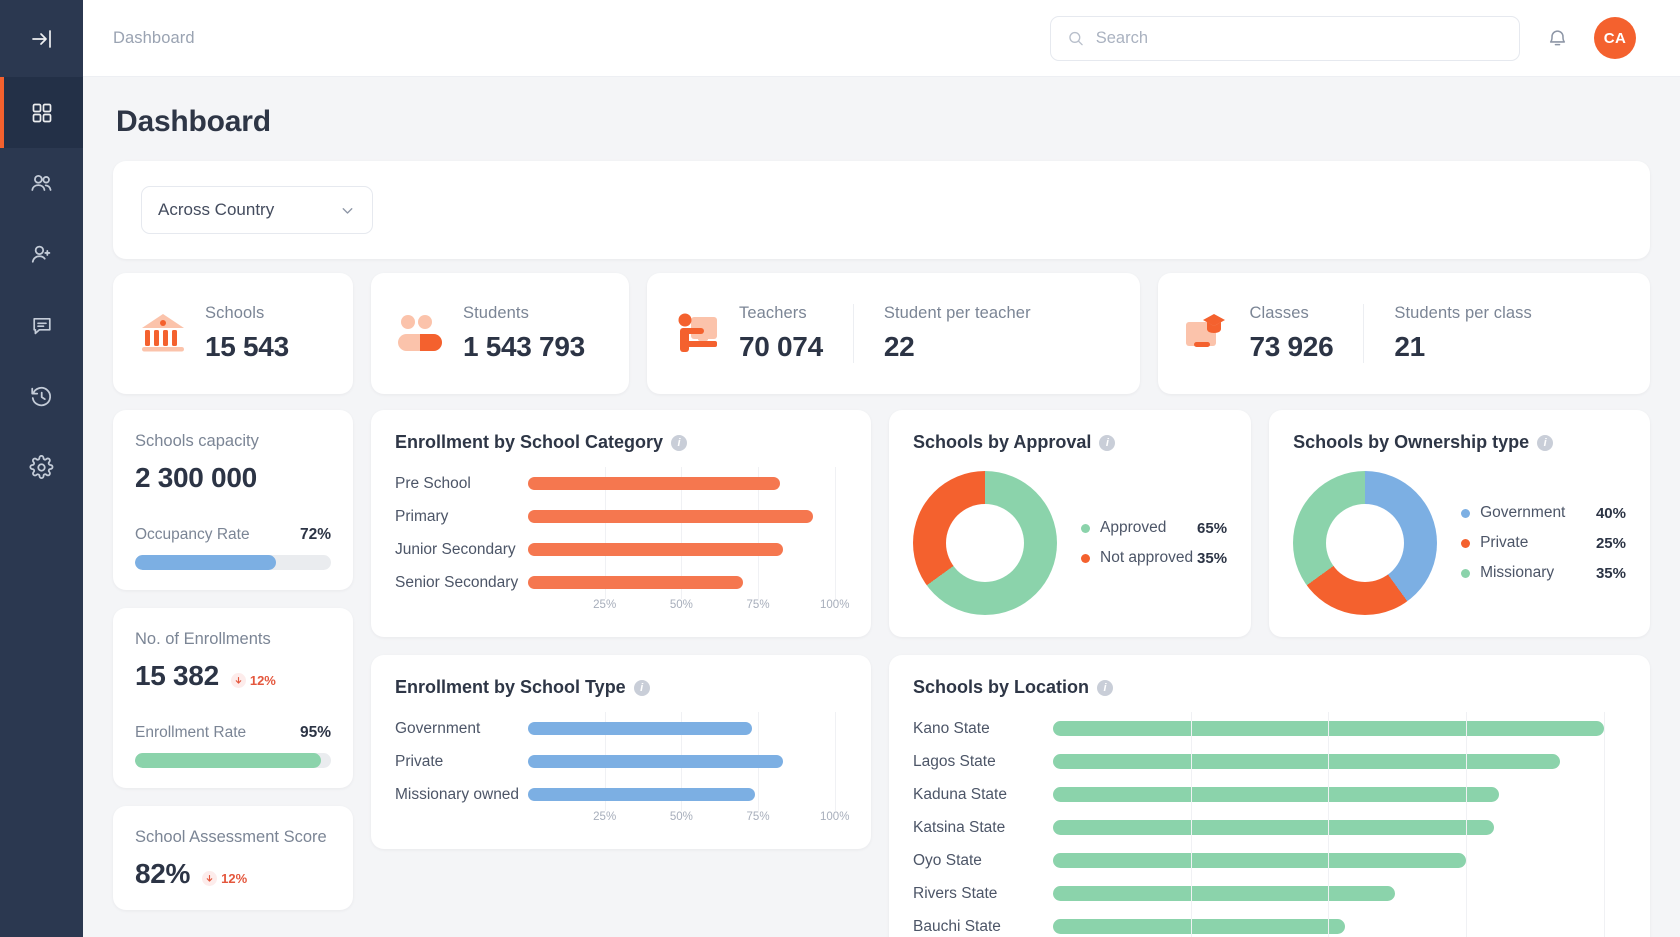 Image resolution: width=1680 pixels, height=937 pixels. I want to click on sidebar-item-settings, so click(41, 467).